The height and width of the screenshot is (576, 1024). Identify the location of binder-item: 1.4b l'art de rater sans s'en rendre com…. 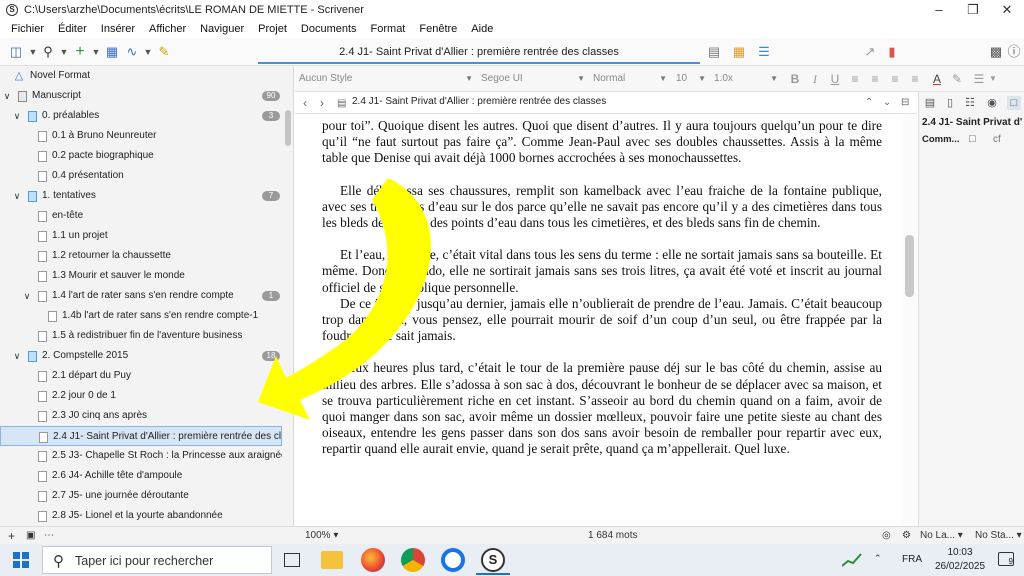
(141, 316).